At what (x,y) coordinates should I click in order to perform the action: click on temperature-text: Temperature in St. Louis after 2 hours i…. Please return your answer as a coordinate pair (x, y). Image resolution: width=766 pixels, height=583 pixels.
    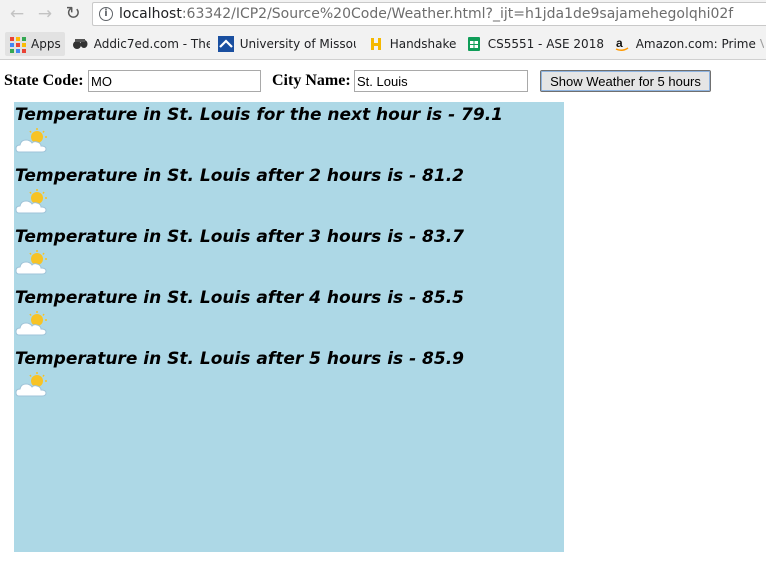
    Looking at the image, I should click on (239, 176).